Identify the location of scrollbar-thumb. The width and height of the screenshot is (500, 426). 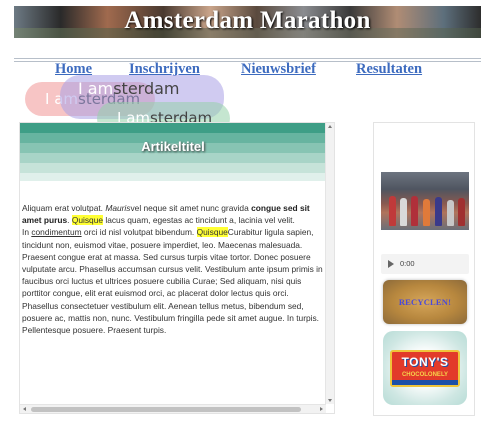
(166, 409).